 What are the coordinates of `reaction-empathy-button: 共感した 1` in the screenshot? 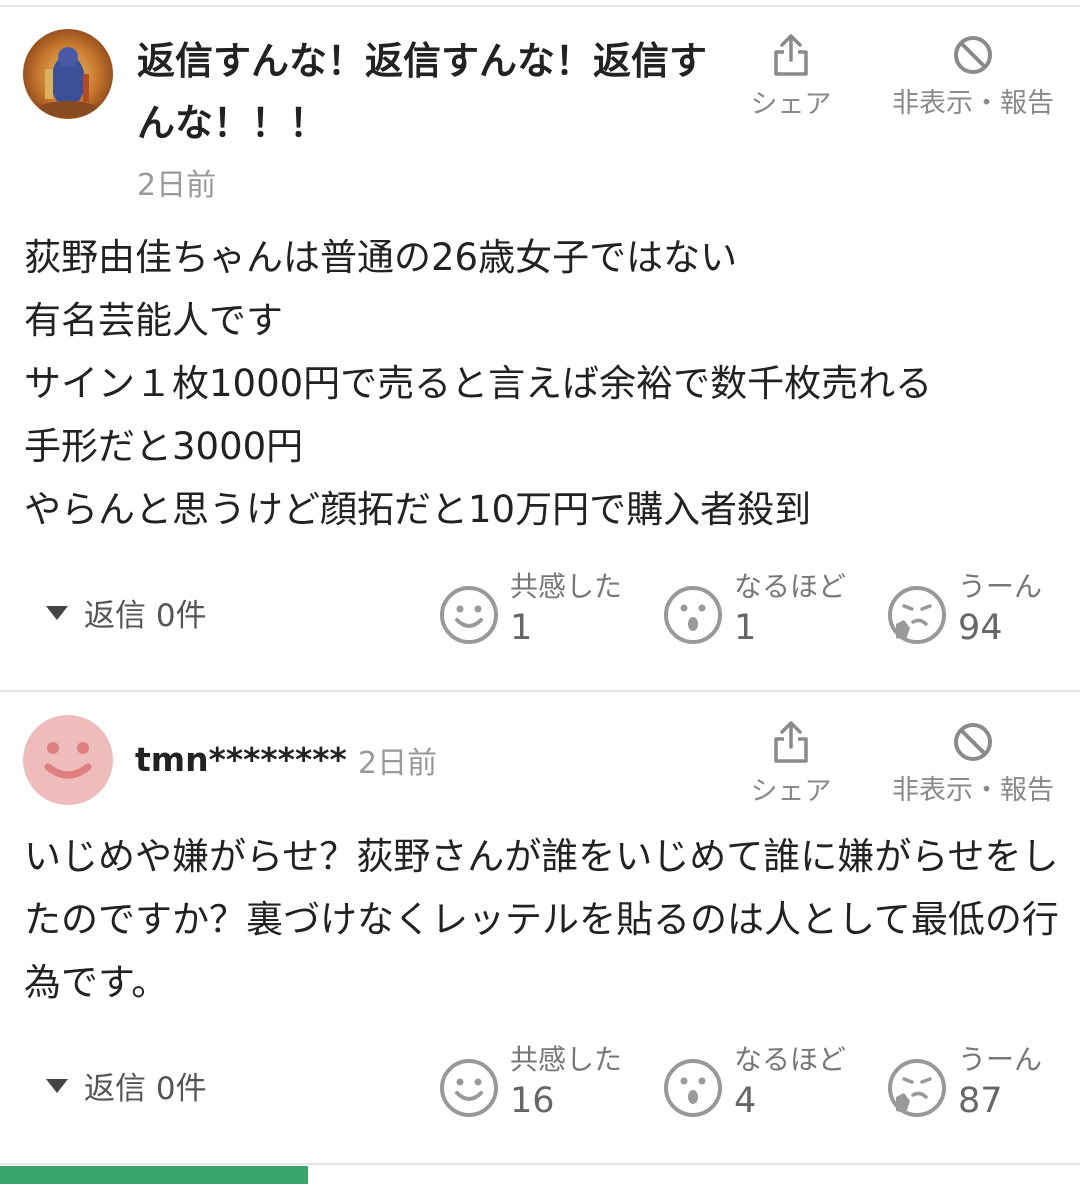 It's located at (530, 611).